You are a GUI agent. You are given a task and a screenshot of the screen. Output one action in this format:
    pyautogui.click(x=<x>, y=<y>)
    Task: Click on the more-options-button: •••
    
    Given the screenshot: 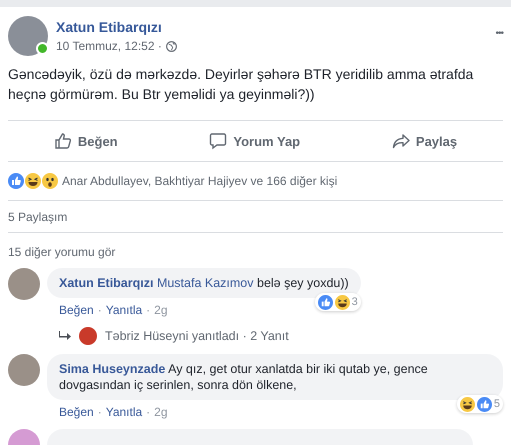 What is the action you would take?
    pyautogui.click(x=499, y=33)
    